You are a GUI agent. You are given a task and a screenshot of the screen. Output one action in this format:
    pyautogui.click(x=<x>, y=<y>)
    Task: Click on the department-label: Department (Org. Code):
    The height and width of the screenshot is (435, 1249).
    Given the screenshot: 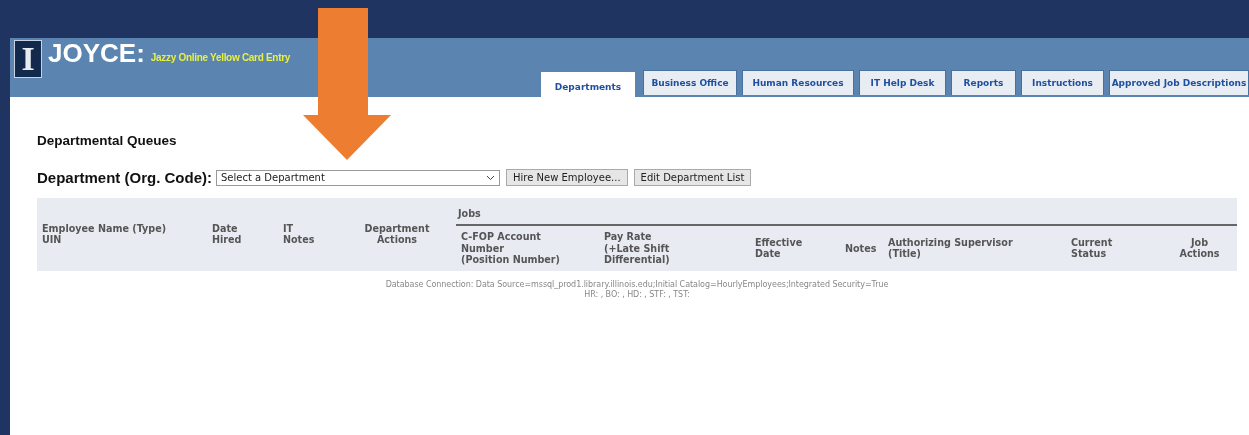 What is the action you would take?
    pyautogui.click(x=124, y=177)
    